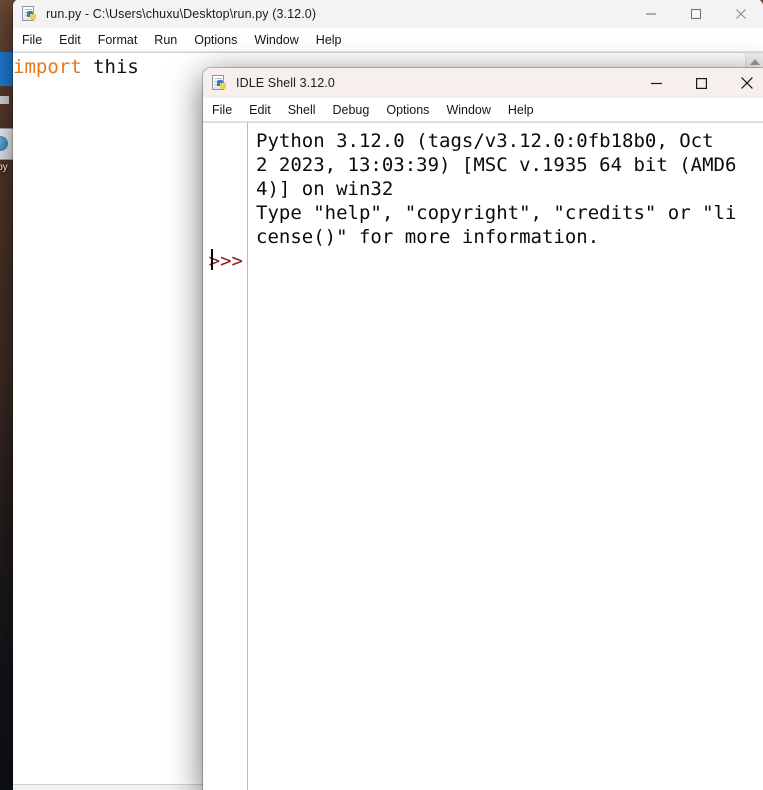 This screenshot has width=763, height=790. What do you see at coordinates (47, 67) in the screenshot?
I see `code-keyword: import` at bounding box center [47, 67].